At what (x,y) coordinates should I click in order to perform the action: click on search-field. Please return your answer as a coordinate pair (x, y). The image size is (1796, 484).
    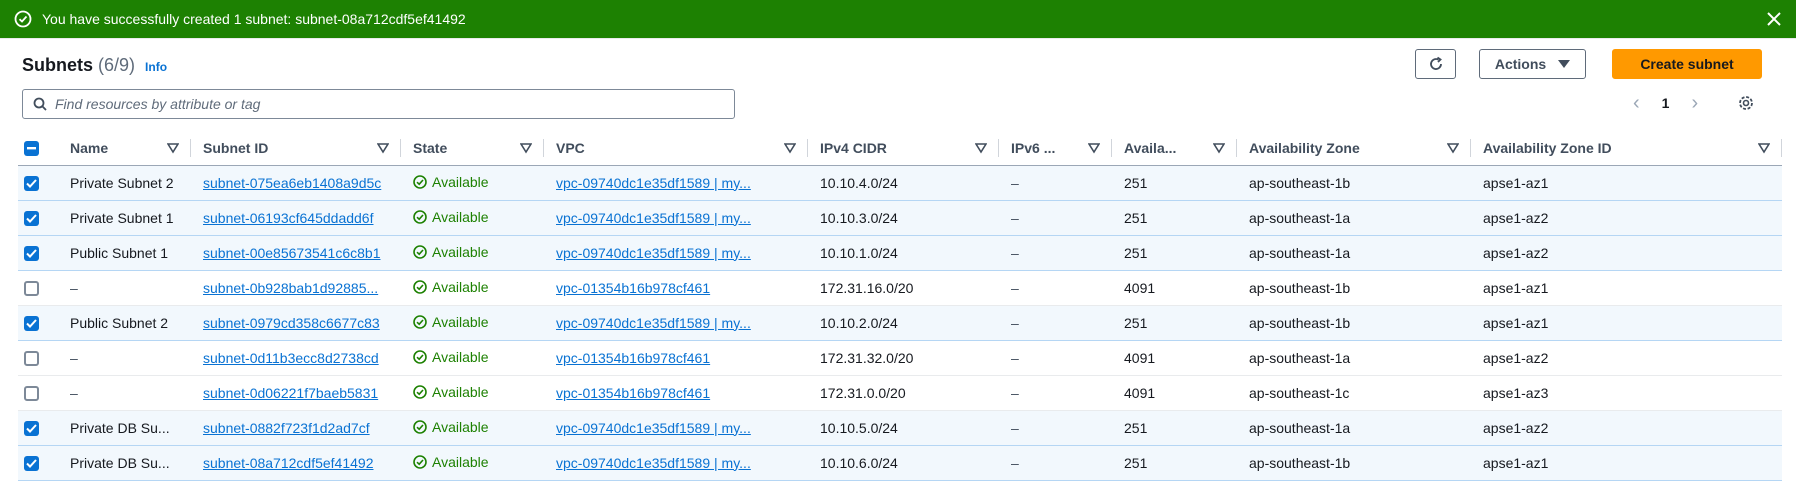
    Looking at the image, I should click on (378, 104).